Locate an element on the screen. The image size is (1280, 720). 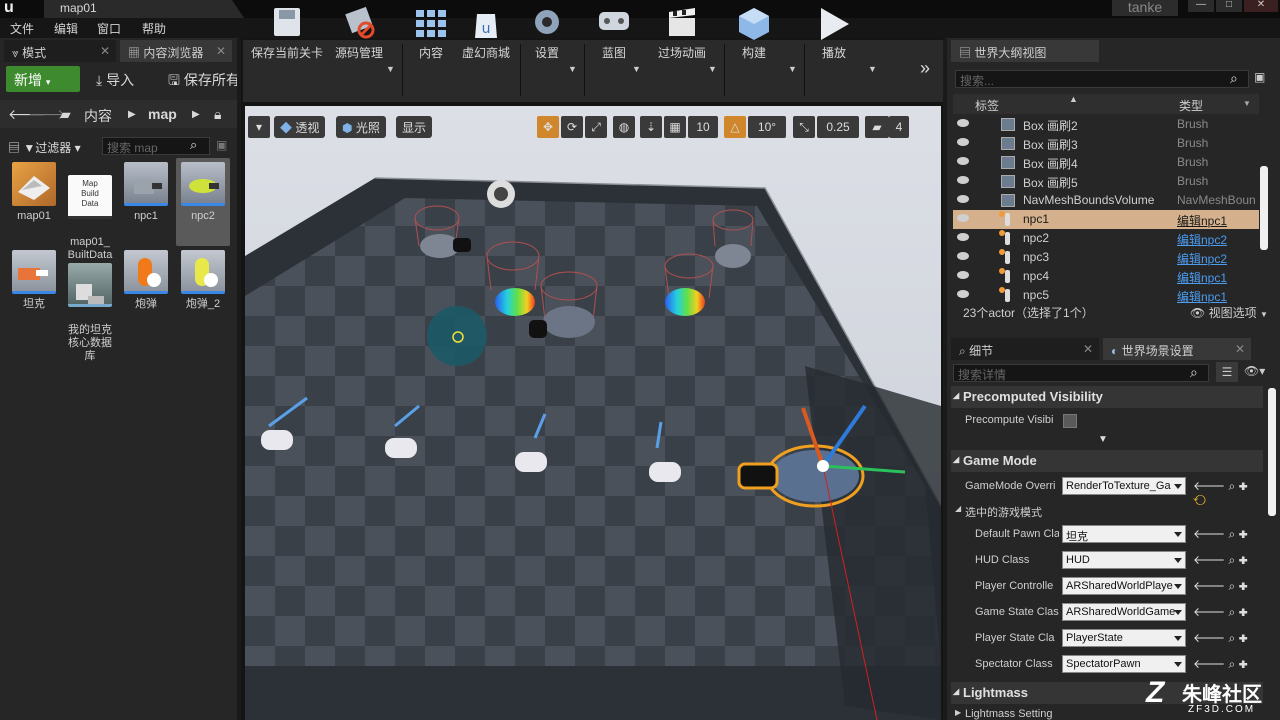
class-dropdown: HUD is located at coordinates (1124, 560).